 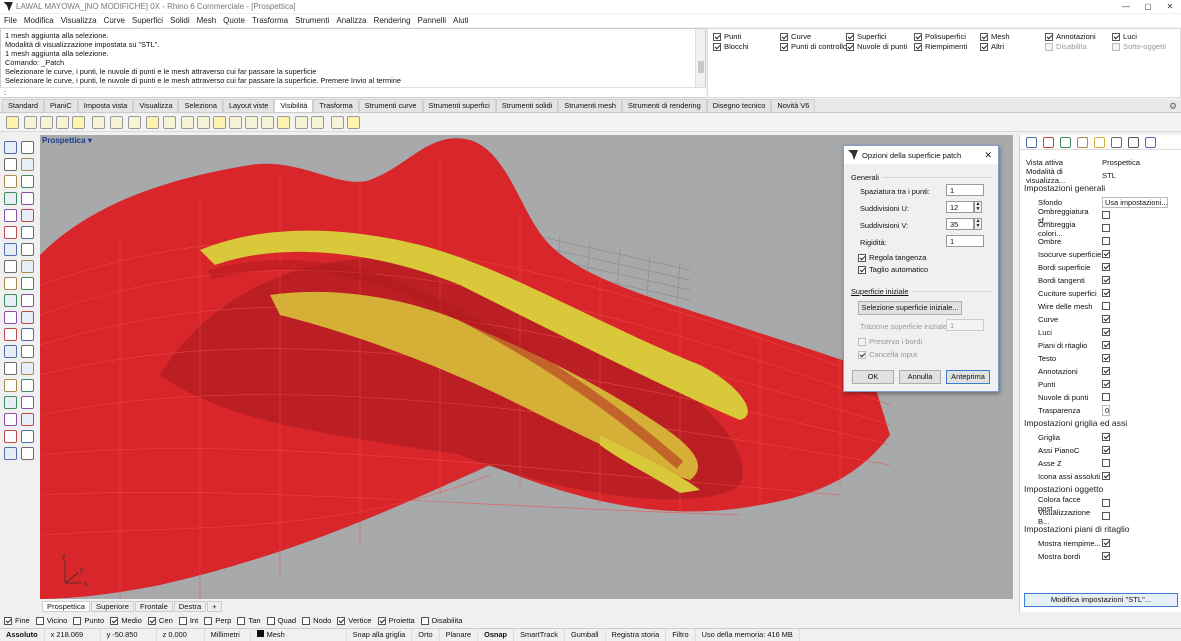 I want to click on osnap-checkbox-0: Fine, so click(x=17, y=620).